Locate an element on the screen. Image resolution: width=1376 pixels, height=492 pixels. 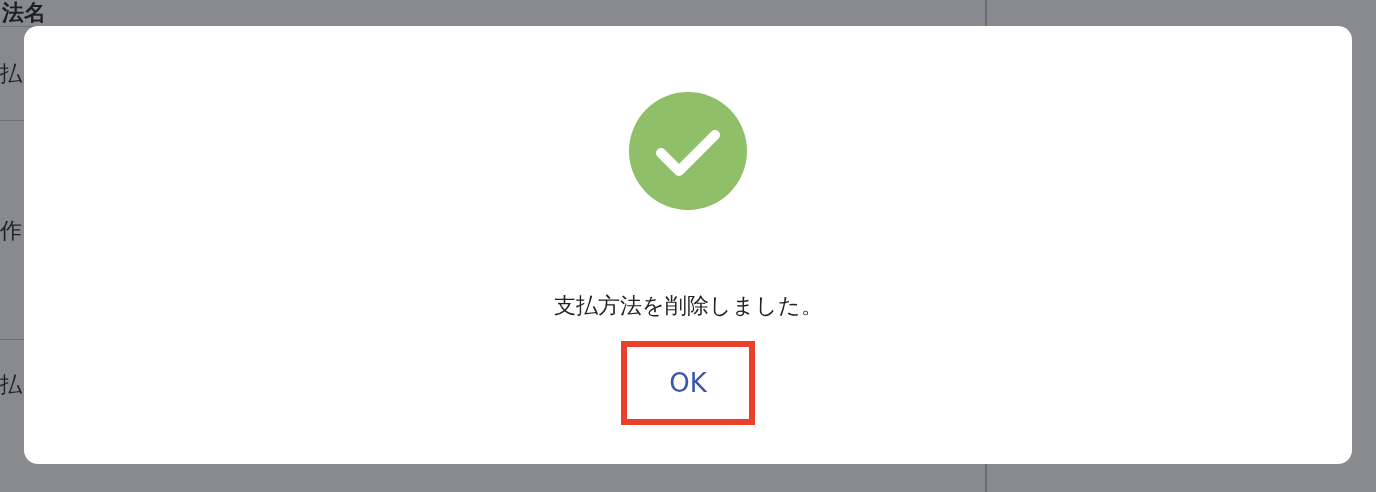
column-header: 法名 is located at coordinates (24, 13).